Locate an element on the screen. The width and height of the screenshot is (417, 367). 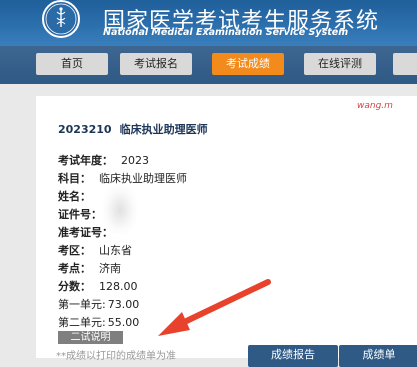
field-name: 姓名： is located at coordinates (78, 196).